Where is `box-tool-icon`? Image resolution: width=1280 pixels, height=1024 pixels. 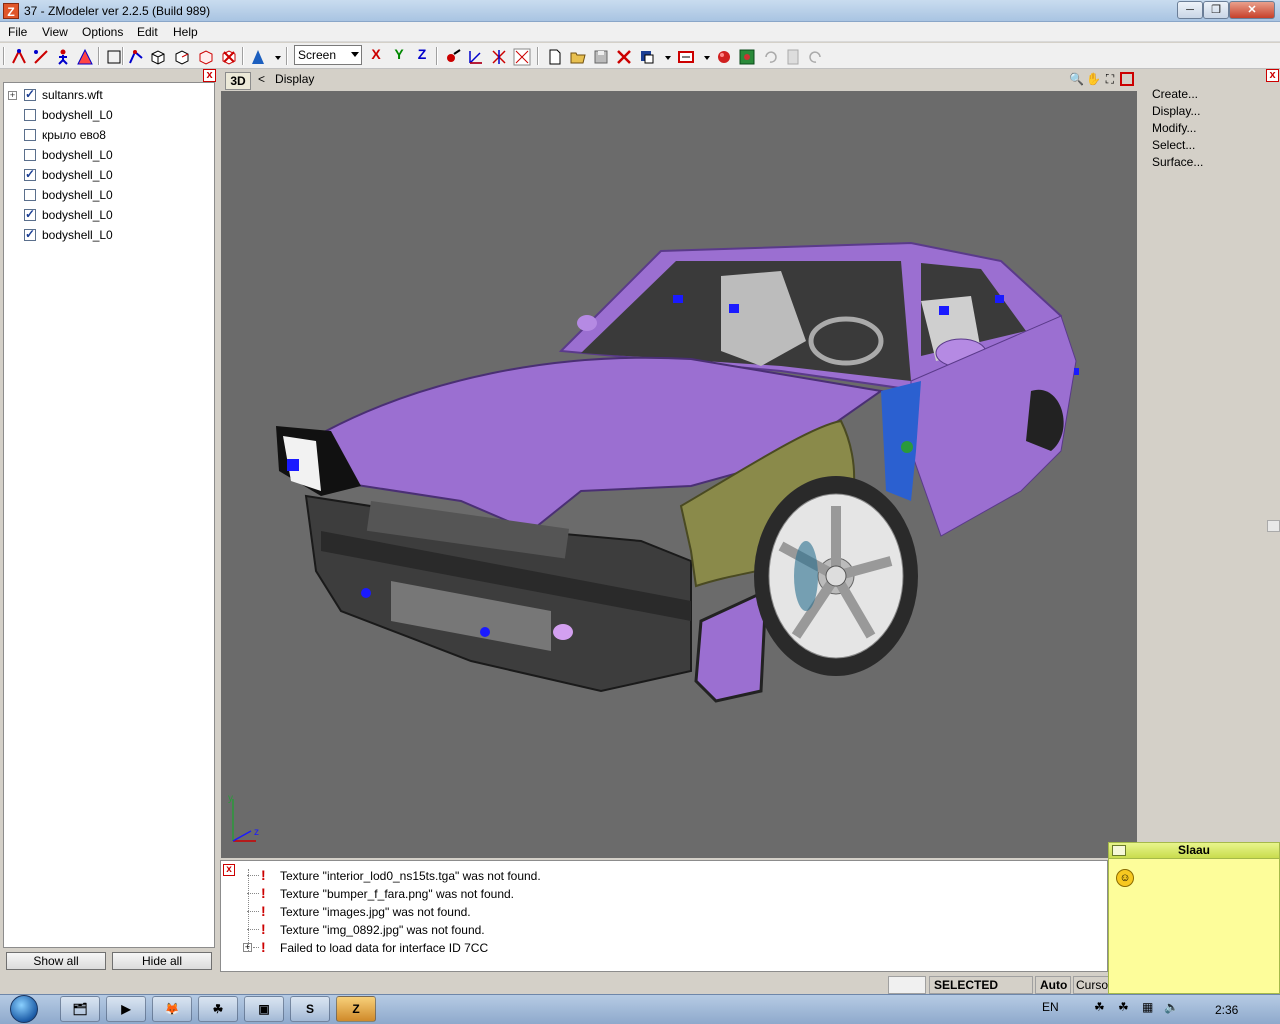
box-tool-icon is located at coordinates (157, 56).